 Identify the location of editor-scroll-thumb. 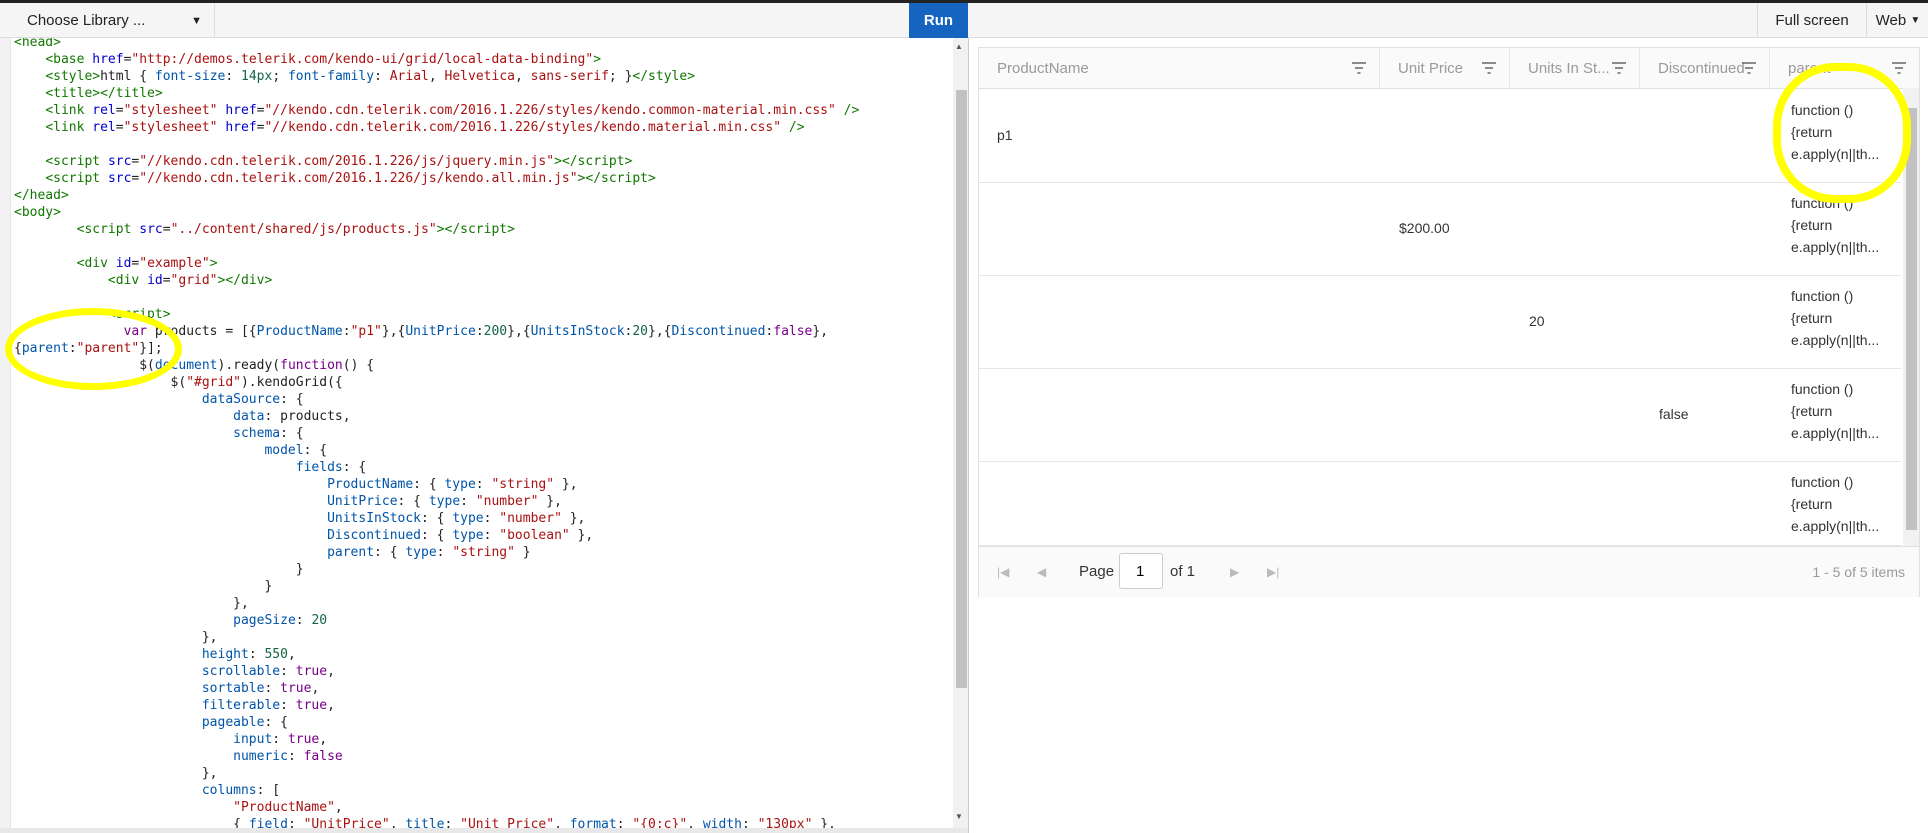
(961, 389).